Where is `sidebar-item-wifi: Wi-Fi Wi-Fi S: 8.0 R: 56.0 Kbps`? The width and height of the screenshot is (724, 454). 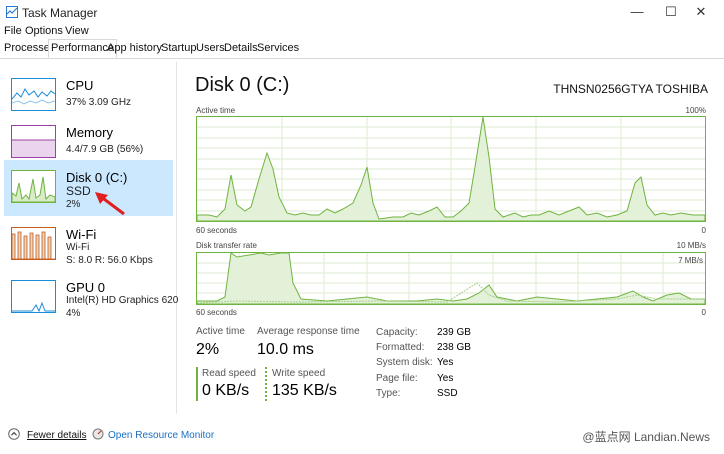 sidebar-item-wifi: Wi-Fi Wi-Fi S: 8.0 R: 56.0 Kbps is located at coordinates (88, 245).